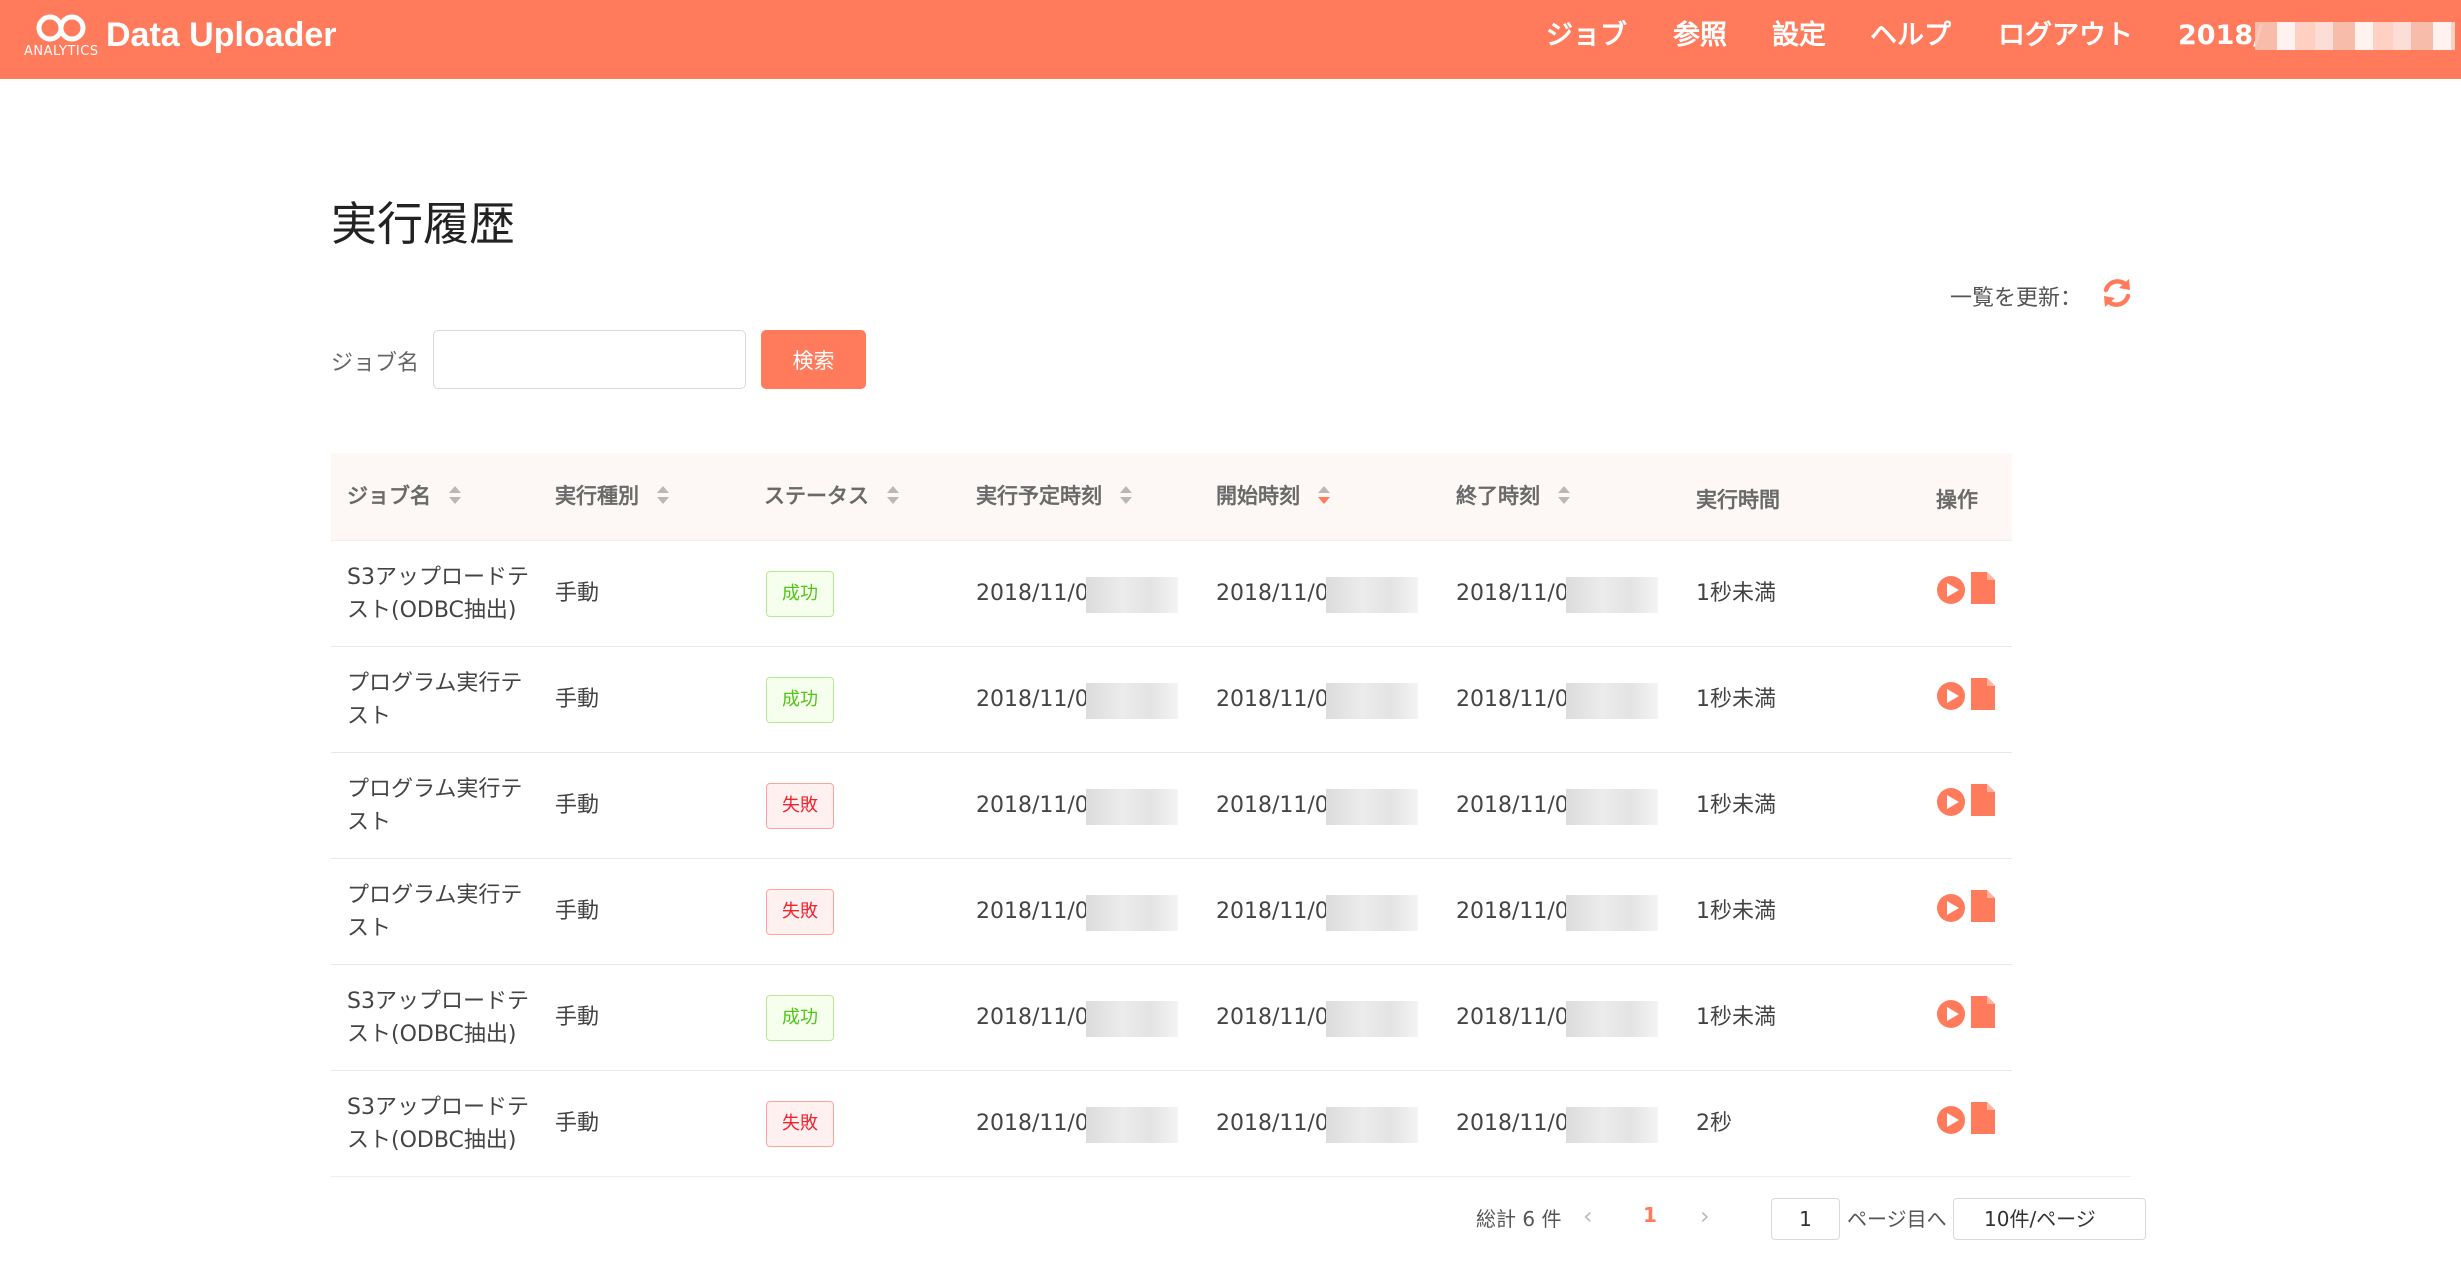 This screenshot has width=2461, height=1275. What do you see at coordinates (1910, 39) in the screenshot?
I see `nav-help: ヘルプ` at bounding box center [1910, 39].